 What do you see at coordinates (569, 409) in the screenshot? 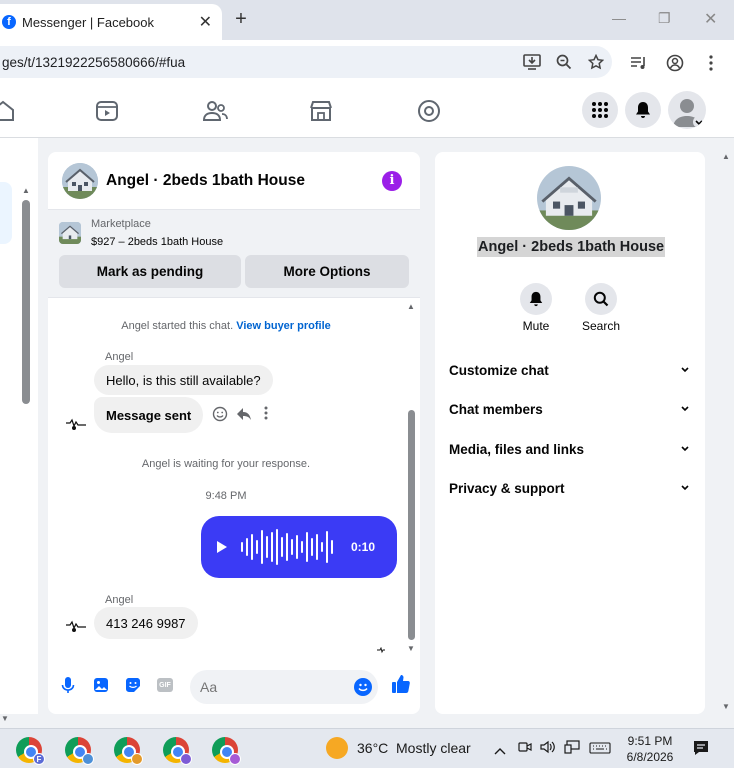
I see `chat-members-section: Chat members` at bounding box center [569, 409].